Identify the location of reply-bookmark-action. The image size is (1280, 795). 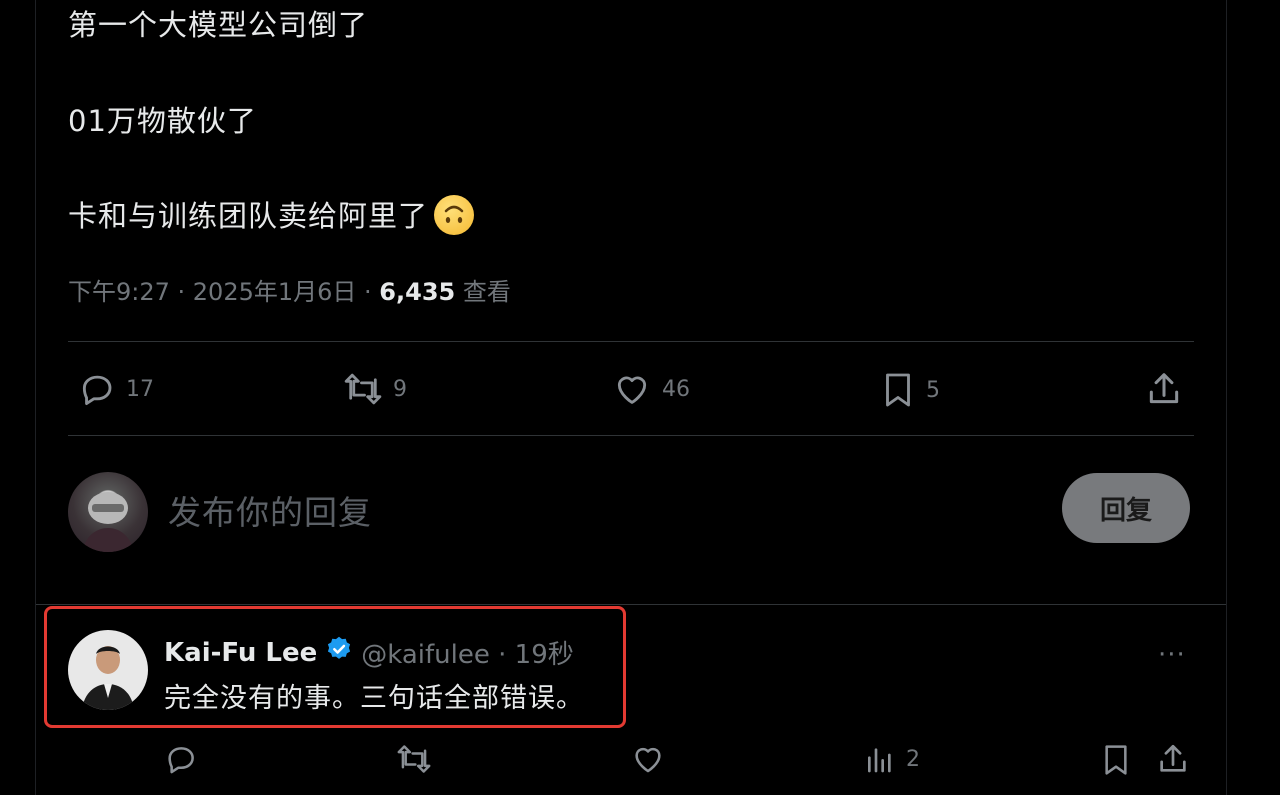
(1116, 760).